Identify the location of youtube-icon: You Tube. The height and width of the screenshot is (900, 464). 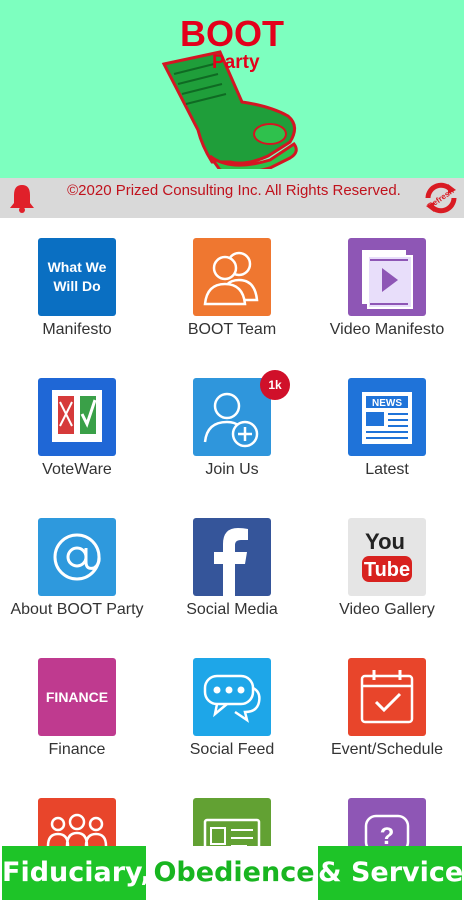
(387, 557).